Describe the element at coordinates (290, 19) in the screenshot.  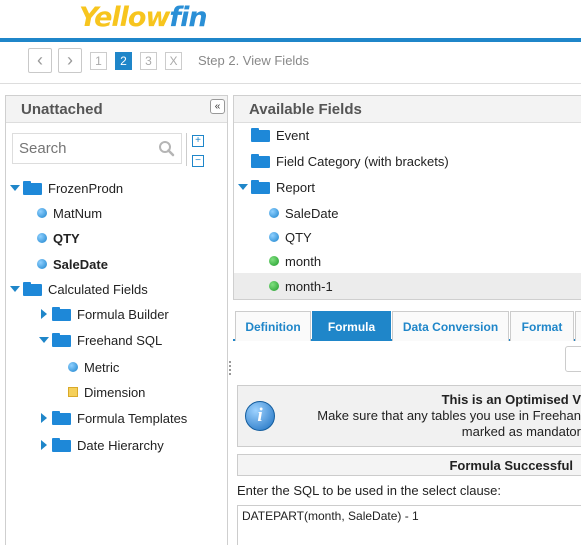
I see `app-header: Yellowfin` at that location.